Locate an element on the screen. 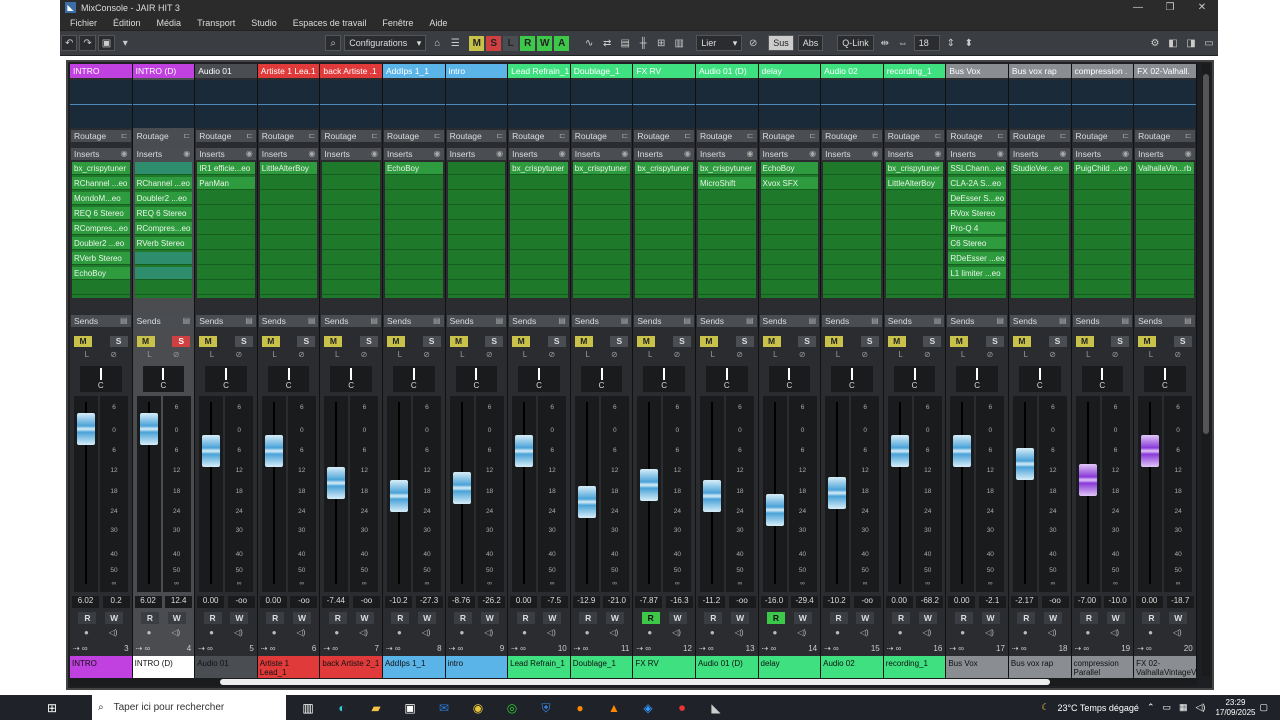  channel-name: AddIps 1_1 is located at coordinates (413, 71).